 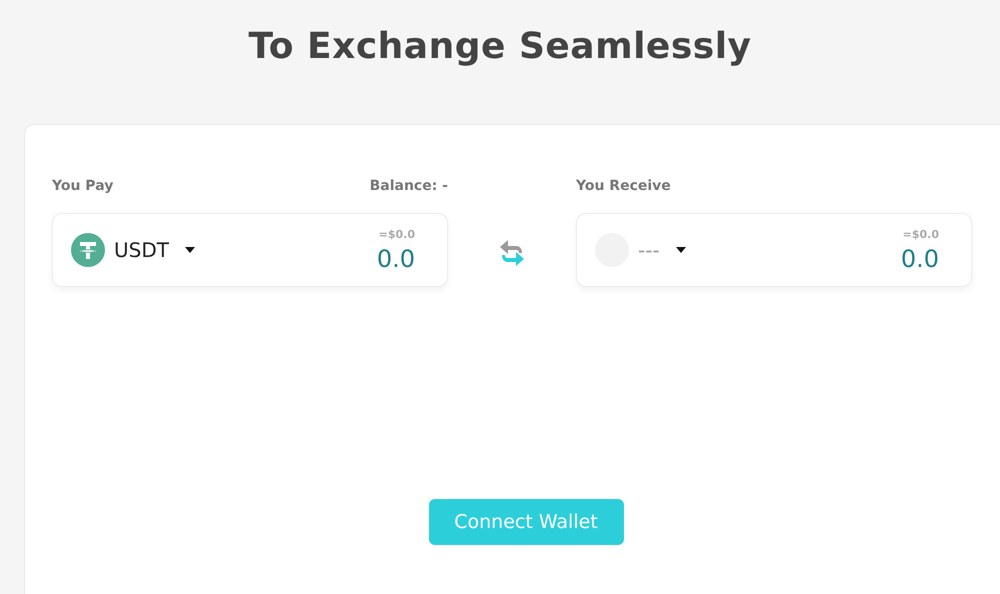 What do you see at coordinates (623, 186) in the screenshot?
I see `you-receive-label: You Receive` at bounding box center [623, 186].